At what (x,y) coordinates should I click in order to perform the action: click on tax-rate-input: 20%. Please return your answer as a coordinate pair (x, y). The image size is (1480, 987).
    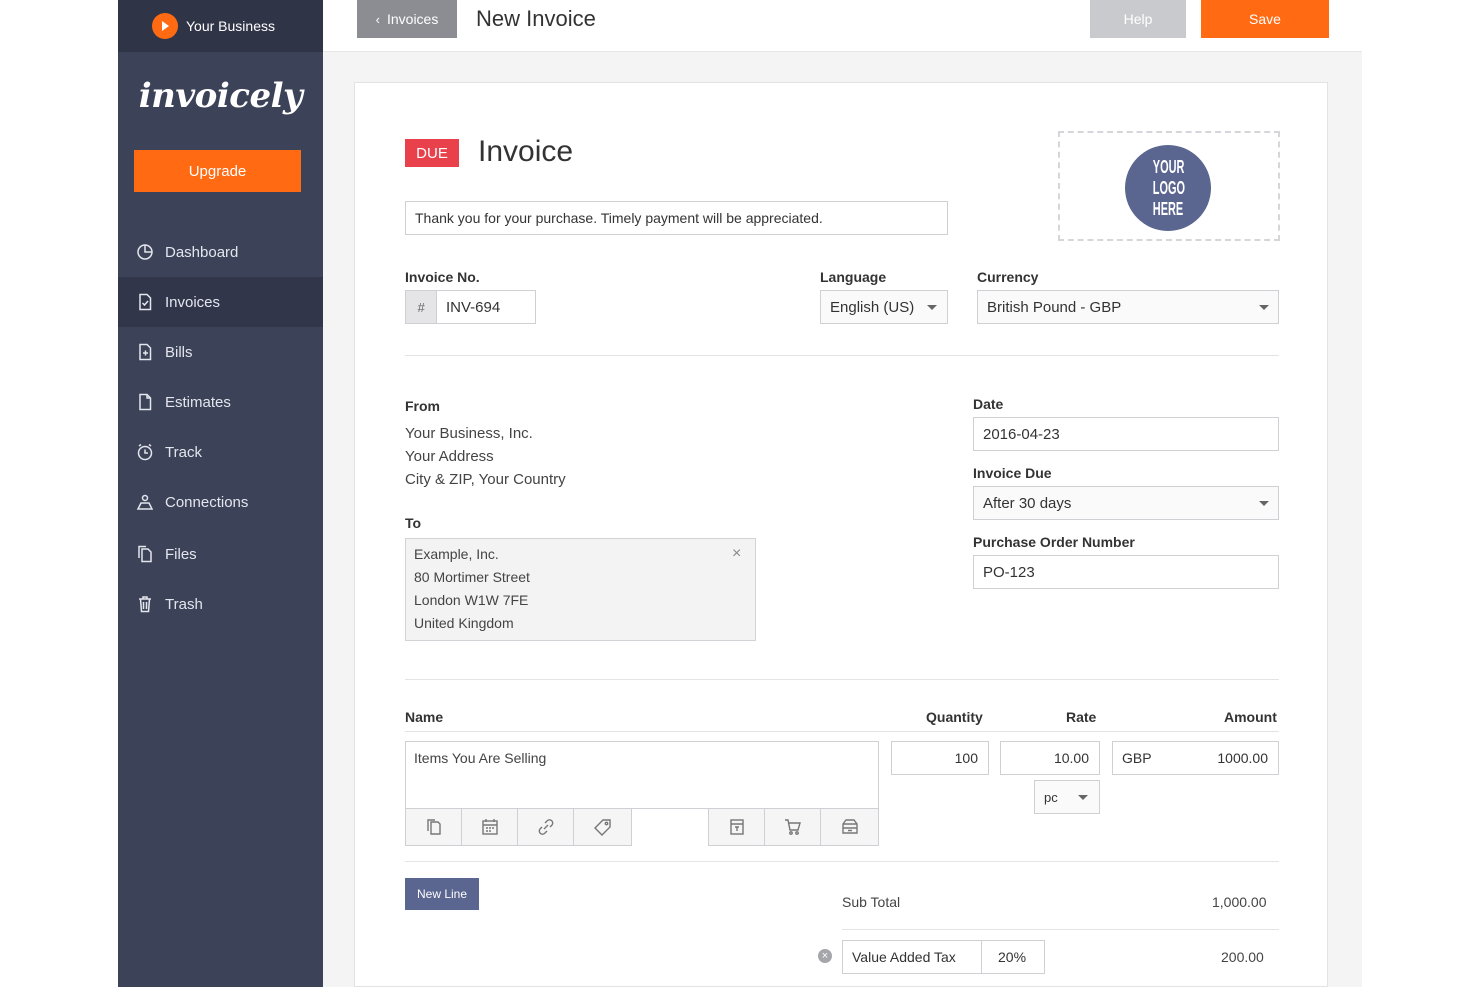
    Looking at the image, I should click on (1013, 957).